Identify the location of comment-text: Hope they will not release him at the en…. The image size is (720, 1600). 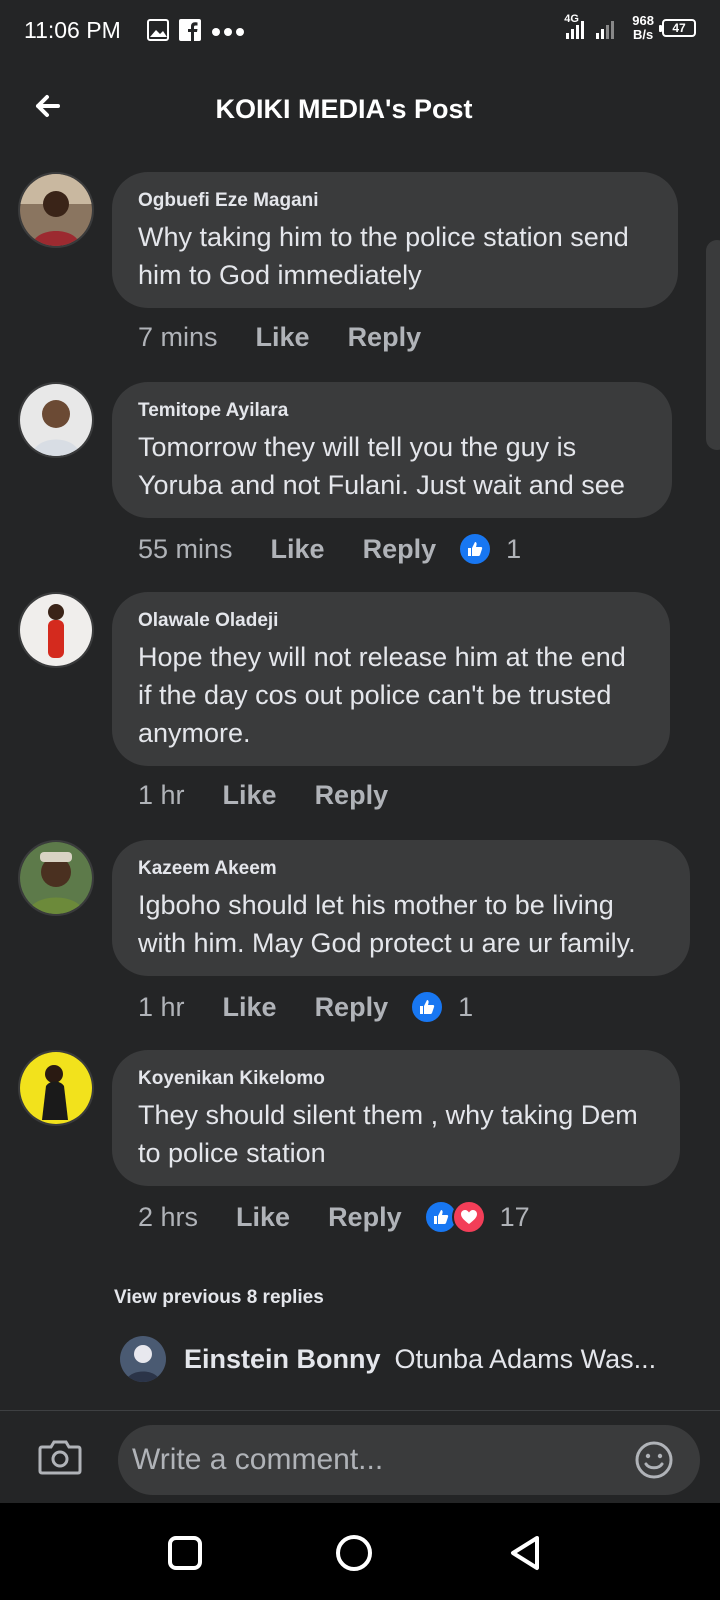
(382, 695).